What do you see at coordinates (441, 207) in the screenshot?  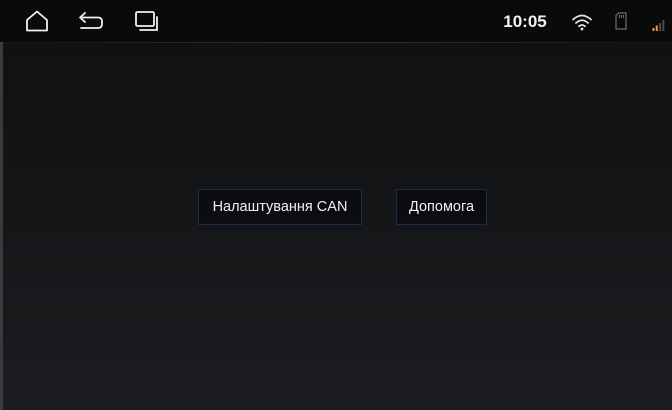 I see `help-button: Допомога` at bounding box center [441, 207].